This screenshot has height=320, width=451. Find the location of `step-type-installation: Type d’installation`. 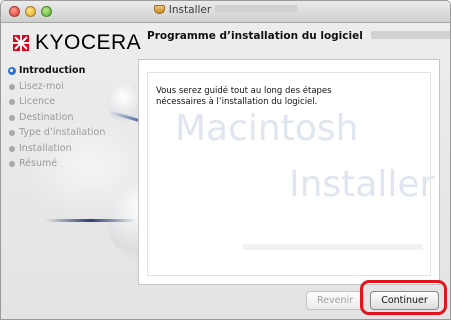

step-type-installation: Type d’installation is located at coordinates (73, 133).